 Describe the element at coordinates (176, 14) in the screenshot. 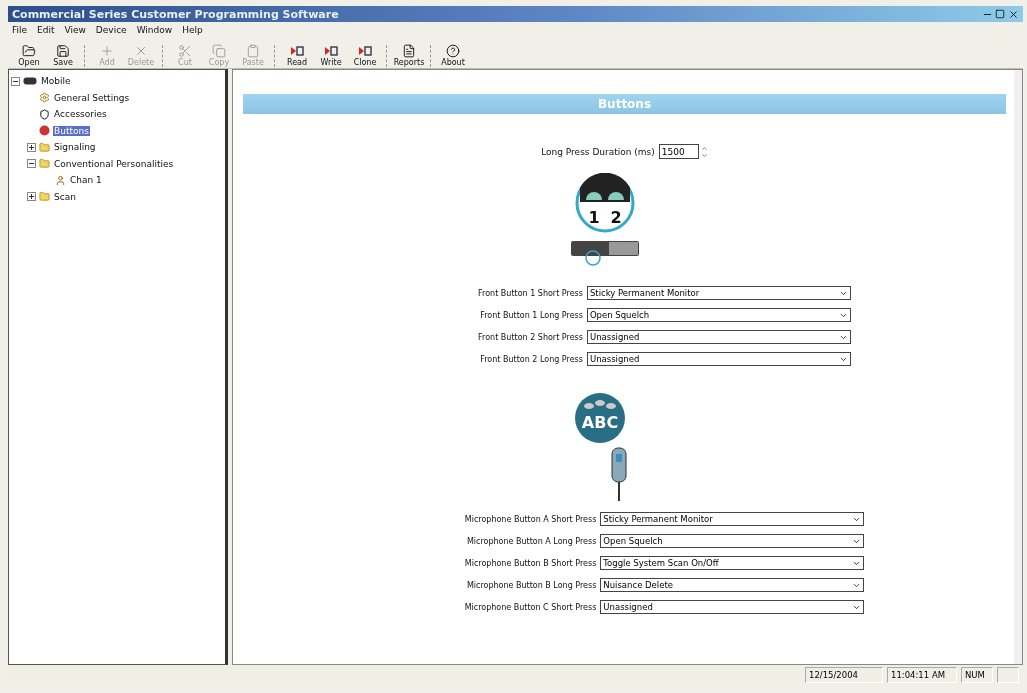

I see `window-title: Commercial Series Customer Programming Software` at that location.